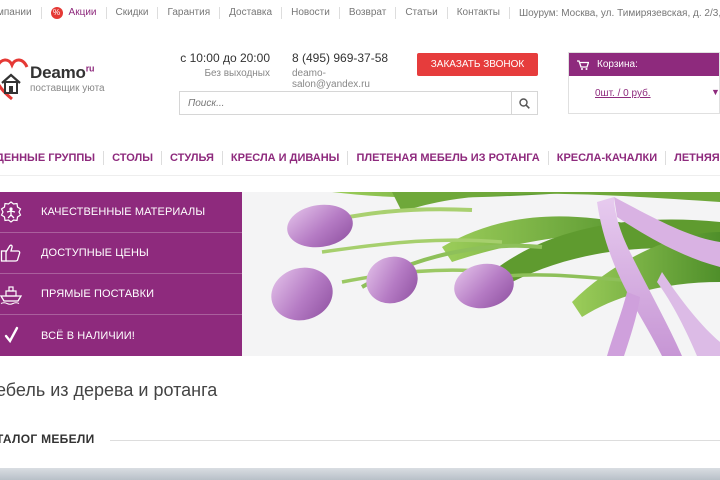  Describe the element at coordinates (347, 58) in the screenshot. I see `phone-number: 8 (495) 969-37-58` at that location.